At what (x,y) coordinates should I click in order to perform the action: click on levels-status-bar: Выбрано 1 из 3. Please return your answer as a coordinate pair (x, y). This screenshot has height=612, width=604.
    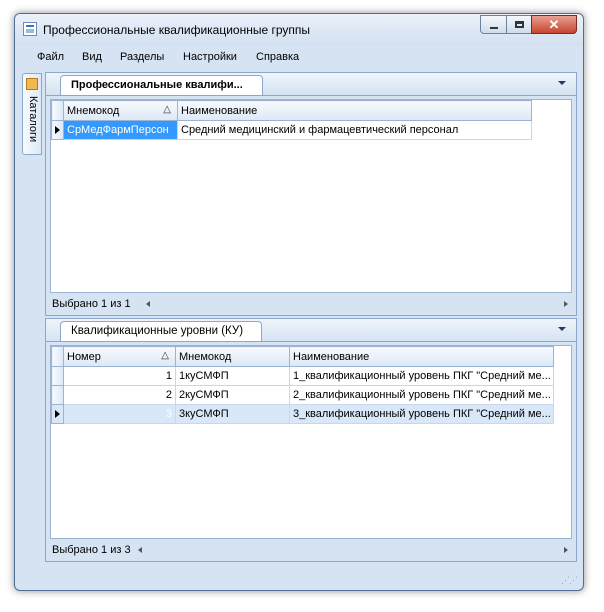
    Looking at the image, I should click on (311, 550).